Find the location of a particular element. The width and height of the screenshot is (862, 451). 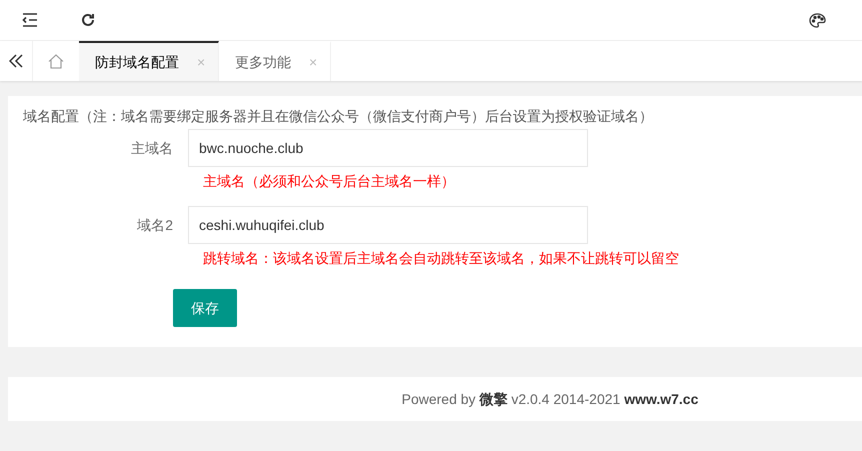

save-button: 保存 is located at coordinates (205, 308).